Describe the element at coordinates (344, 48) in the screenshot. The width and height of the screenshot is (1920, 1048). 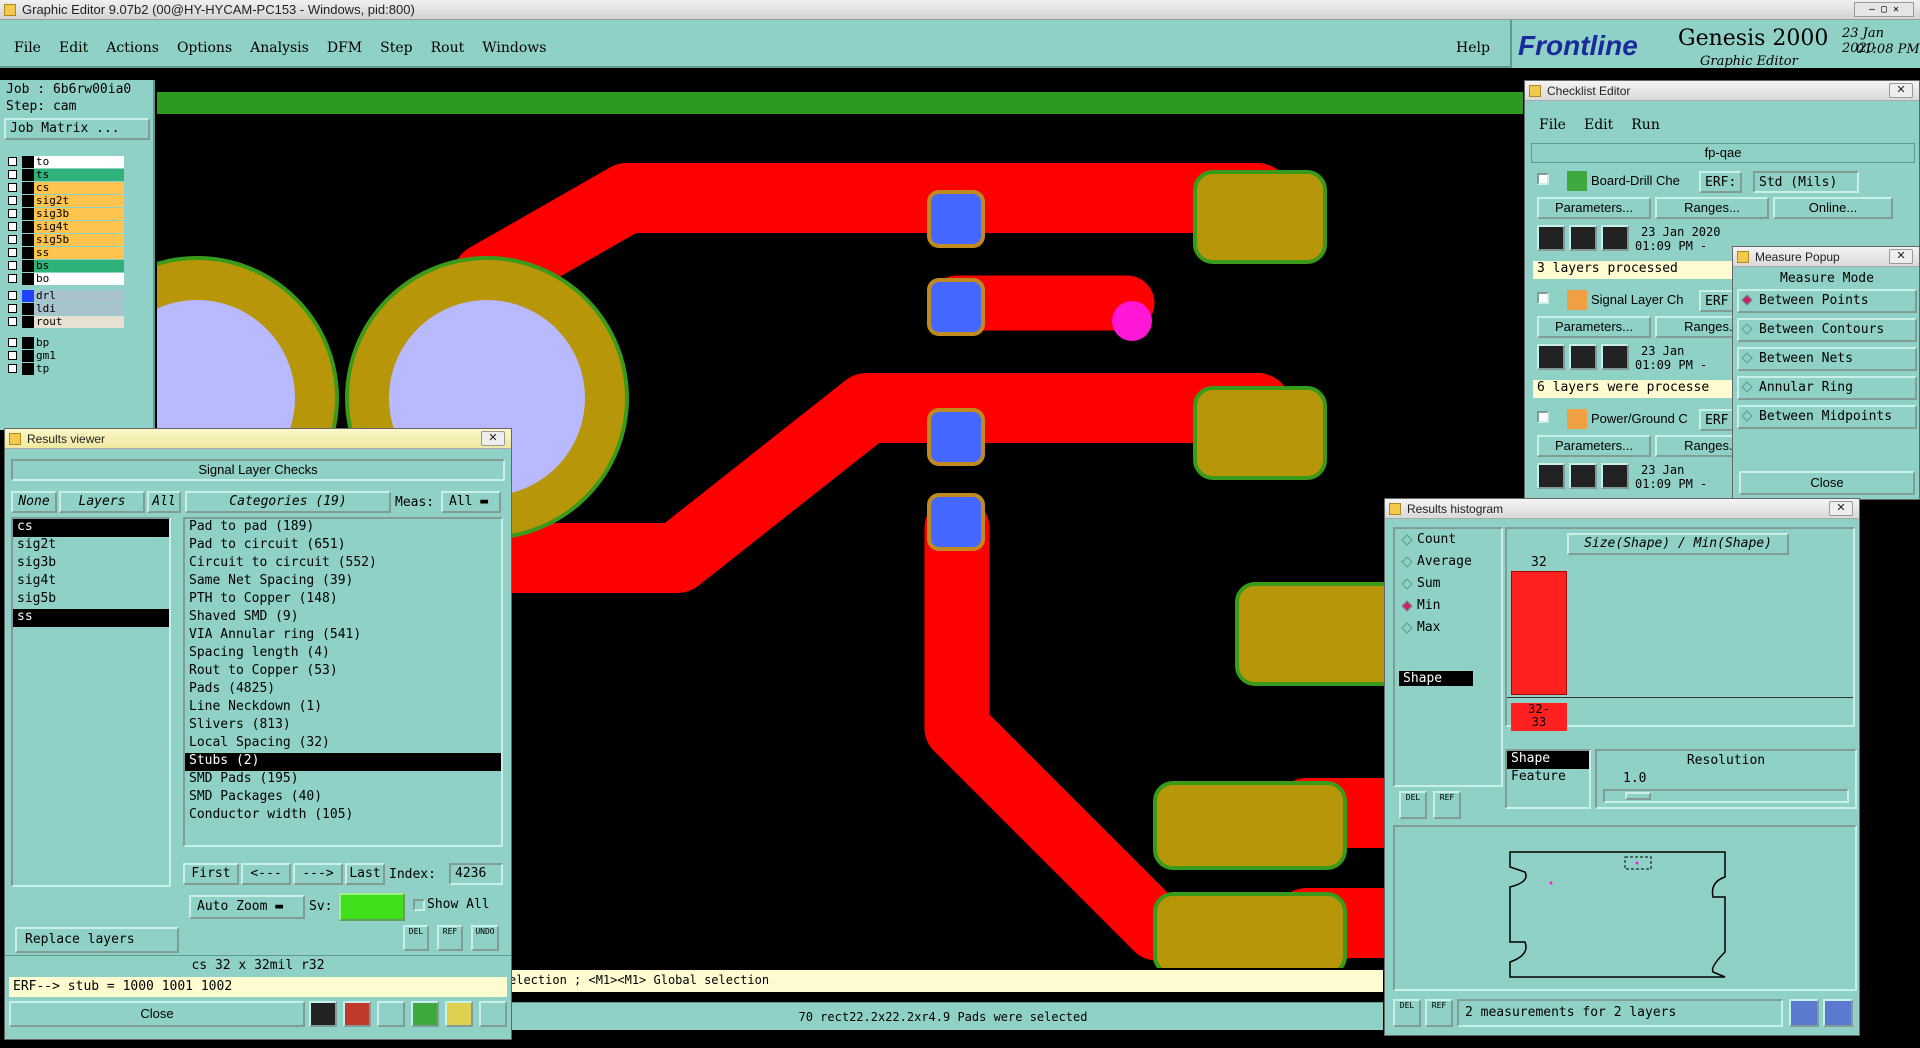
I see `menu-dfm: DFM` at that location.